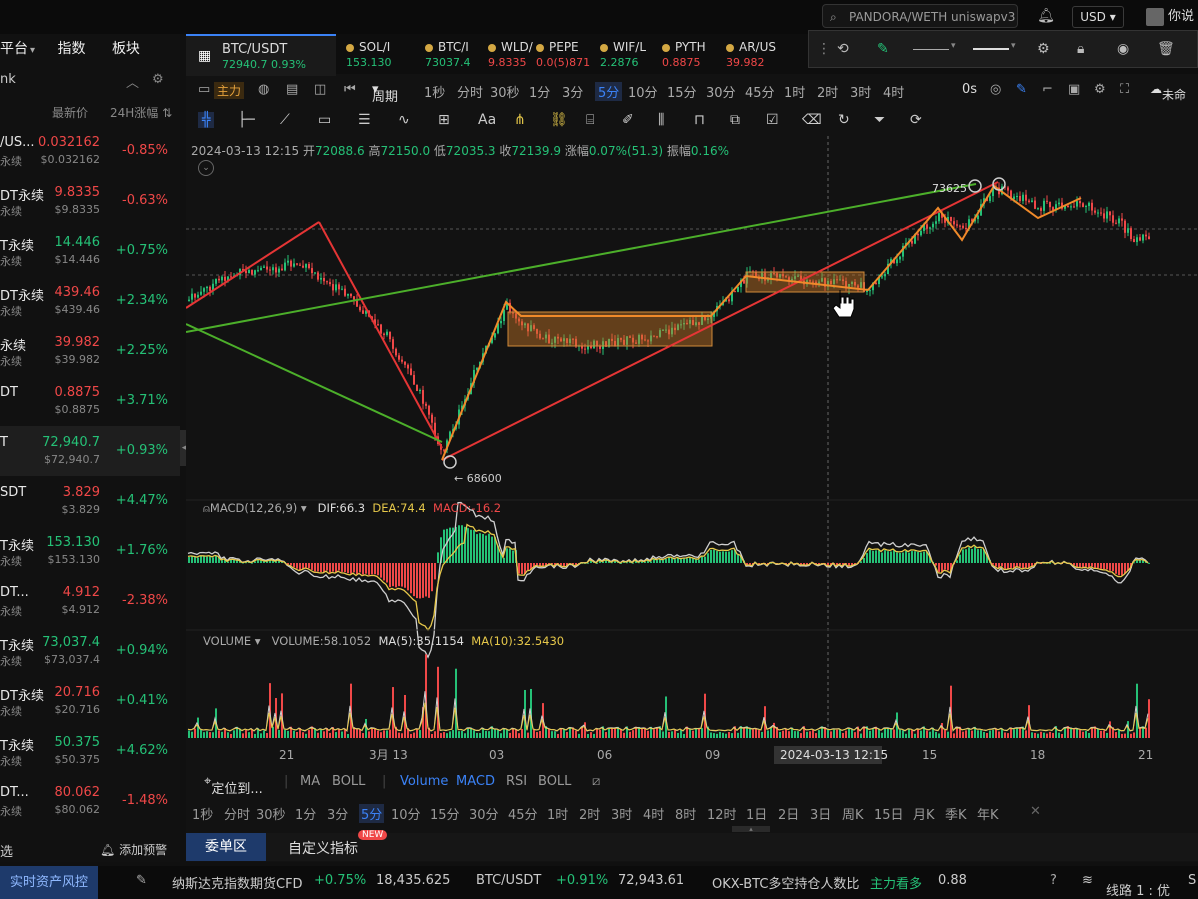  Describe the element at coordinates (90, 351) in the screenshot. I see `market-row: 永续 永续 39.982 $39.982 +2.25%` at that location.